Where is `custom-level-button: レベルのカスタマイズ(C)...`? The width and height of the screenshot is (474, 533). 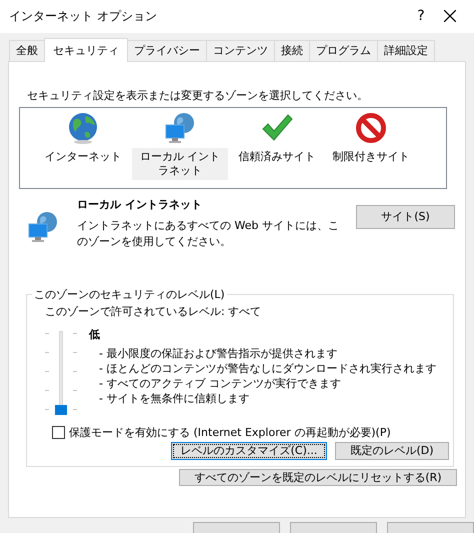 custom-level-button: レベルのカスタマイズ(C)... is located at coordinates (249, 451).